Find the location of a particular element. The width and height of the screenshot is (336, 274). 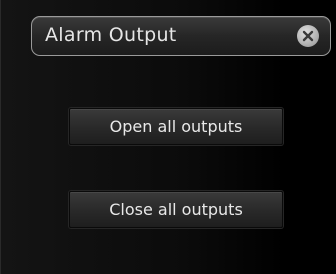

open-all-outputs-button: Open all outputs is located at coordinates (176, 126).